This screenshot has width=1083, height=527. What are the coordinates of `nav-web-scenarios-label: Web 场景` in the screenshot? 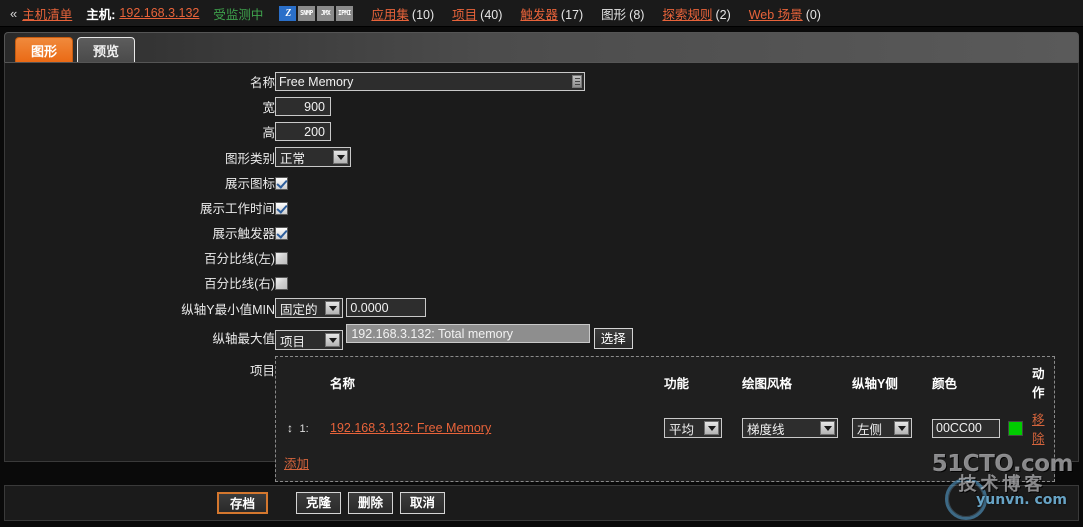 It's located at (776, 15).